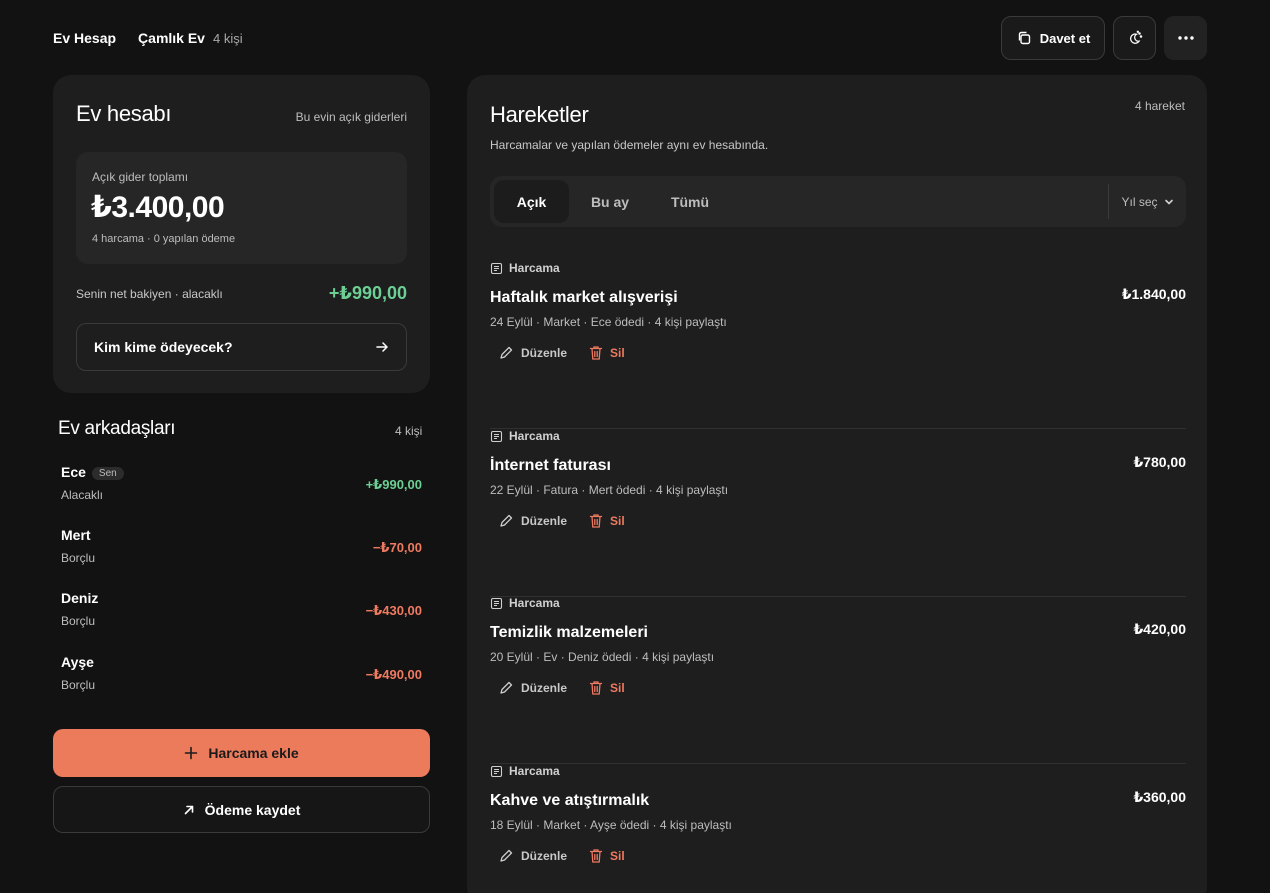 The height and width of the screenshot is (893, 1270). I want to click on tab-open: Açık, so click(531, 201).